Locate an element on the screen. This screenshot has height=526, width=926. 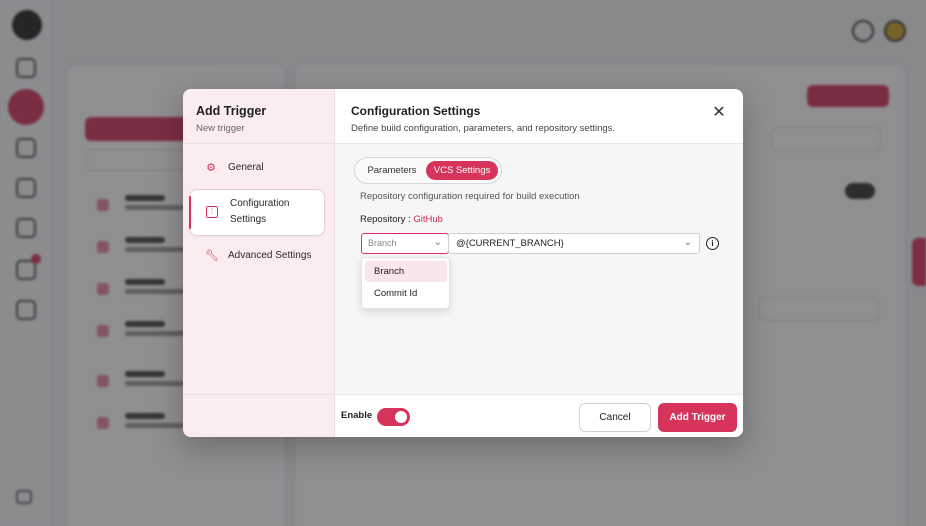
tab-parameters: Parameters is located at coordinates (392, 170).